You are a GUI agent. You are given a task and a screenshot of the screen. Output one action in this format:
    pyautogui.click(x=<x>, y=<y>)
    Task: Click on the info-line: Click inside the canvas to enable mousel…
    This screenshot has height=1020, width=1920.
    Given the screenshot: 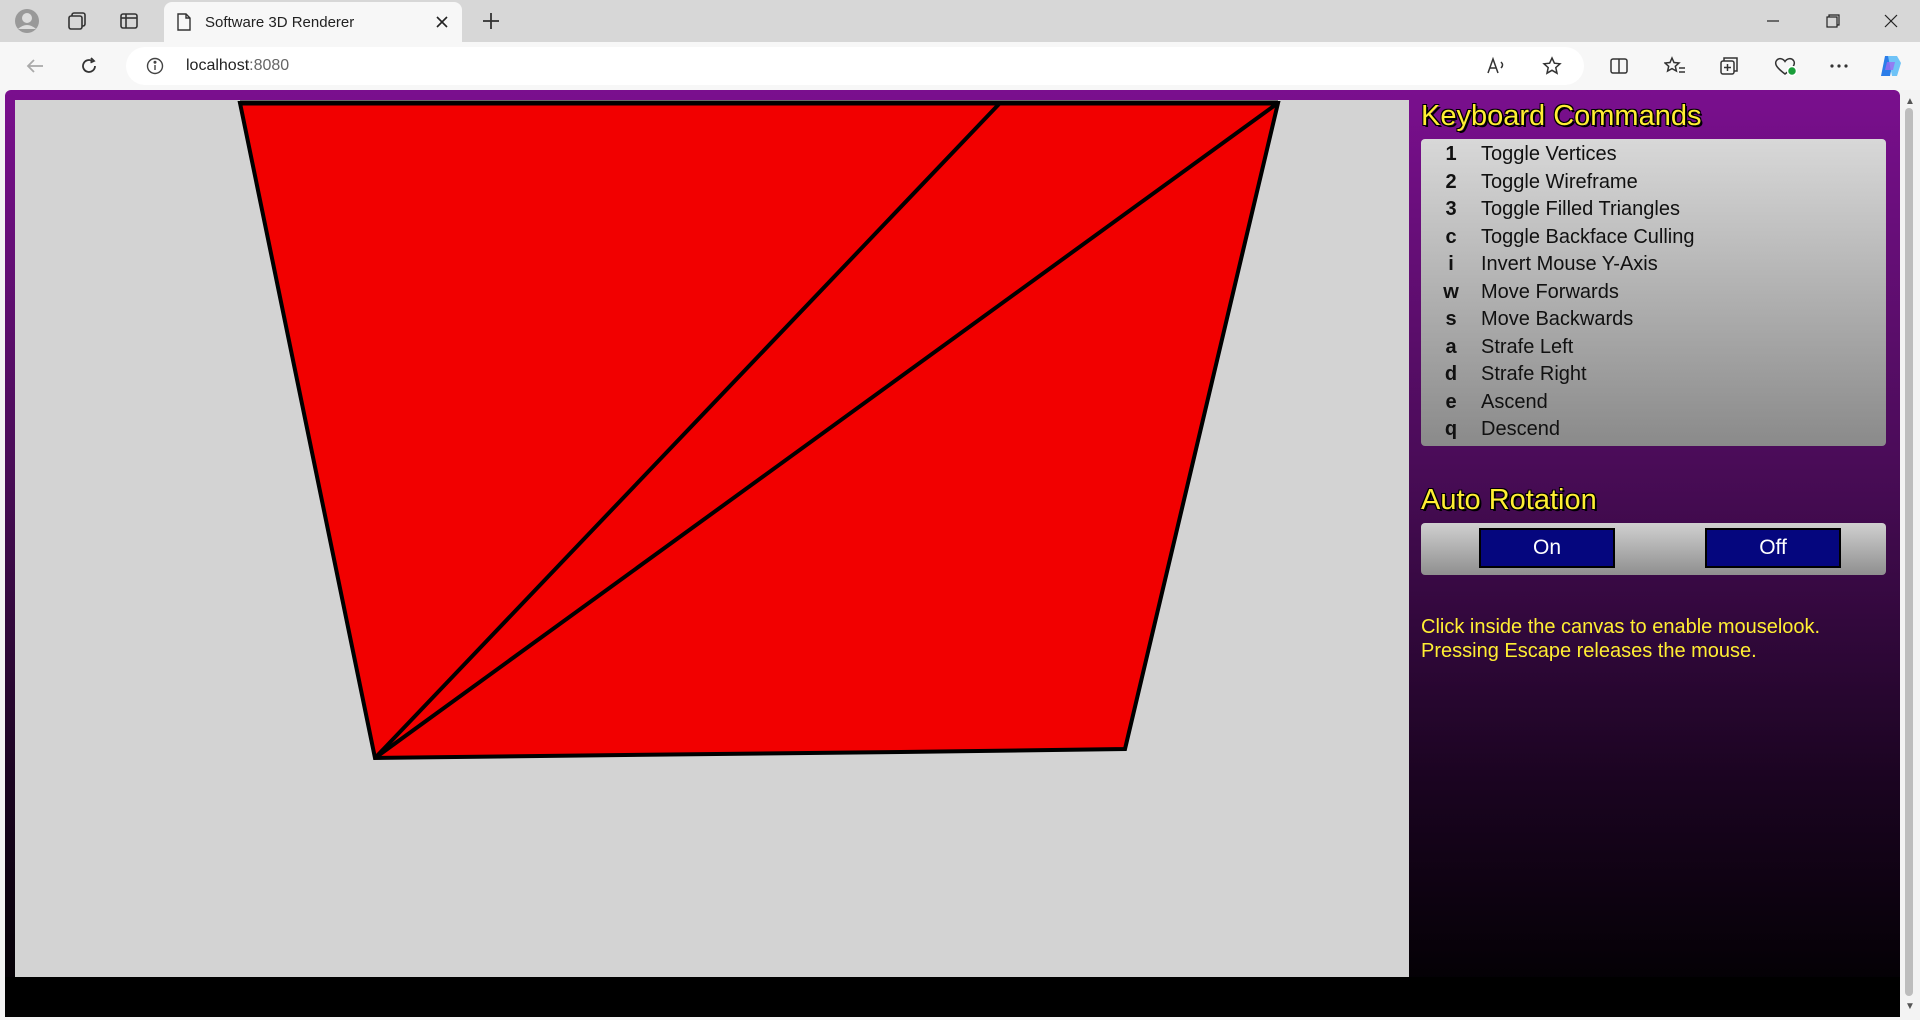 What is the action you would take?
    pyautogui.click(x=1621, y=626)
    